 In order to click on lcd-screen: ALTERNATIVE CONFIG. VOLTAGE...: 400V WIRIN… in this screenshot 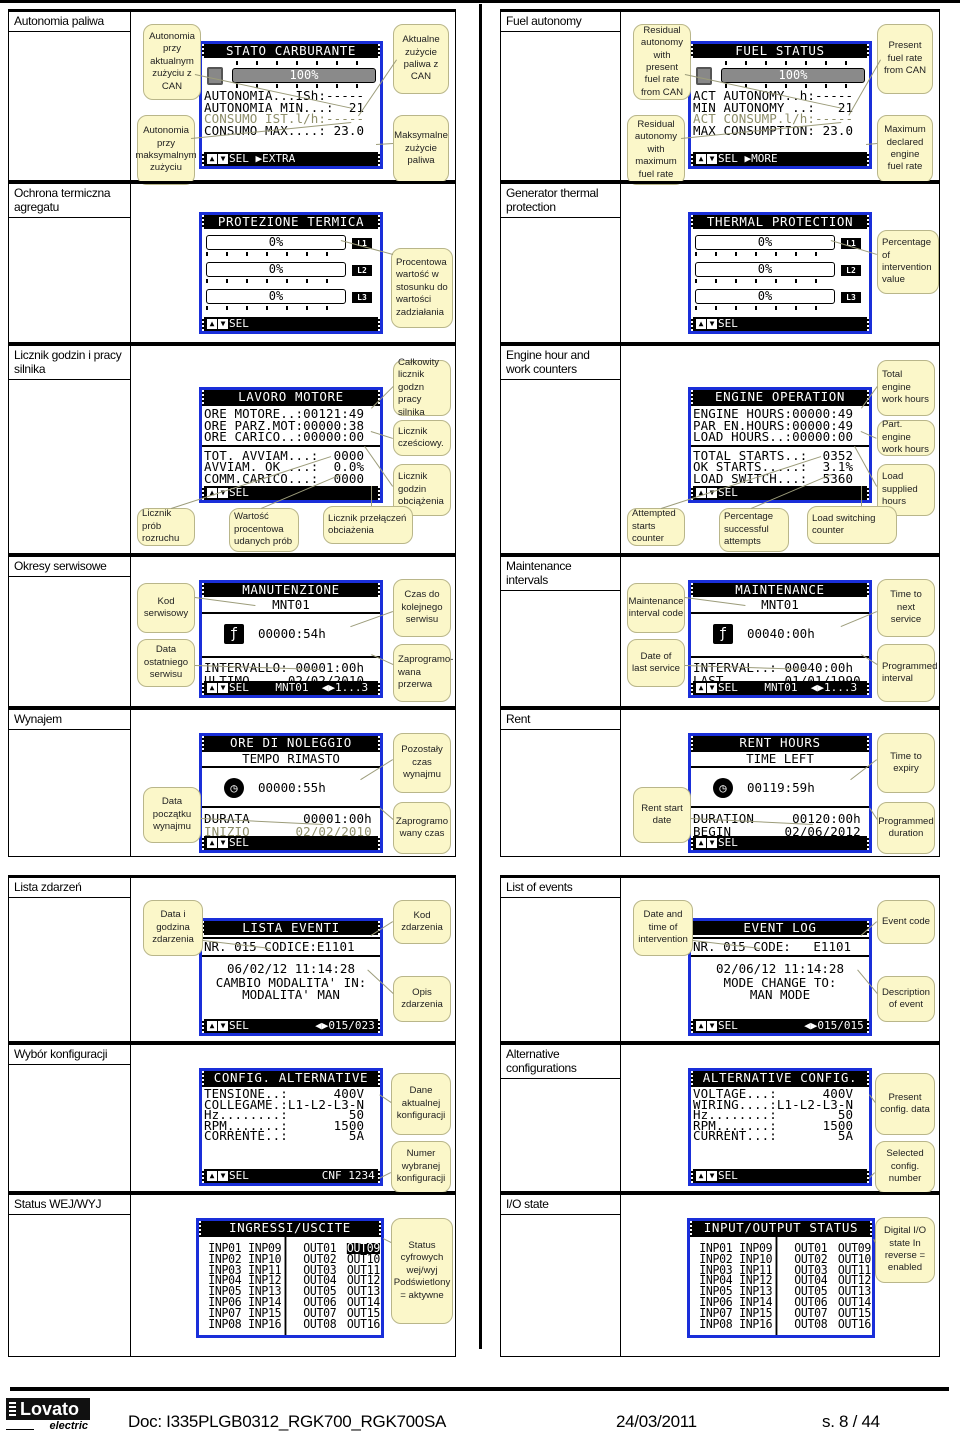, I will do `click(780, 1127)`.